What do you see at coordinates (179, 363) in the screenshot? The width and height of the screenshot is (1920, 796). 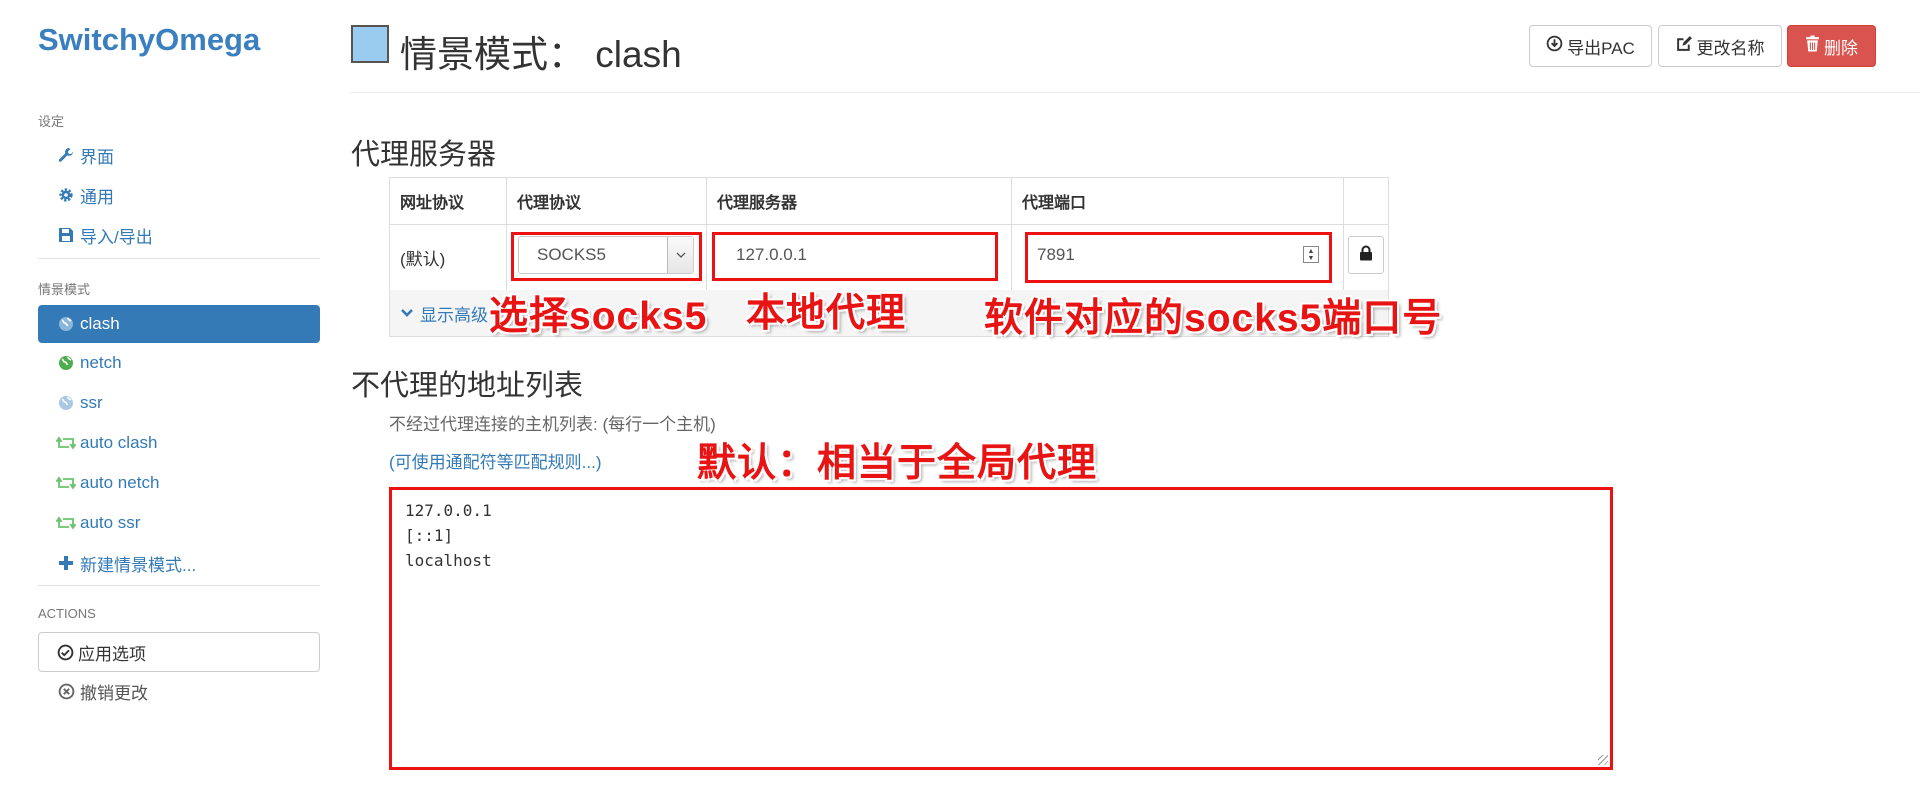 I see `sidebar-item-netch: netch` at bounding box center [179, 363].